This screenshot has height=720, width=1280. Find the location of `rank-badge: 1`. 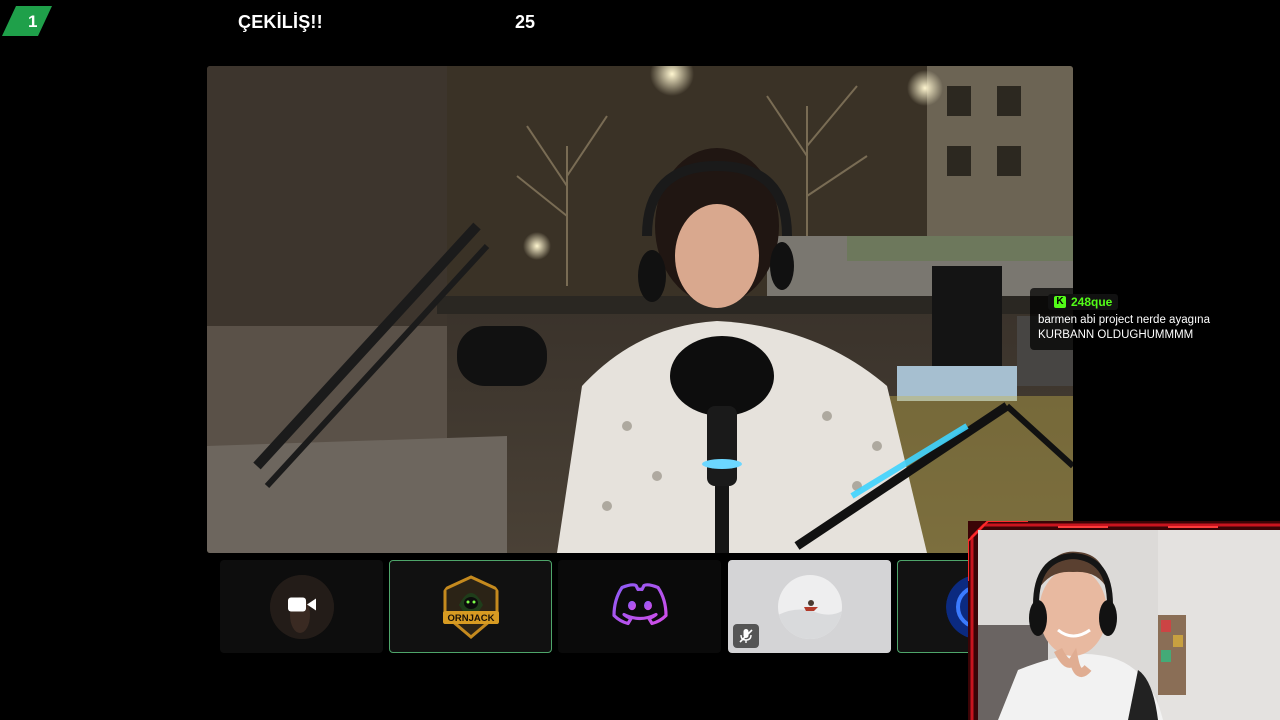

rank-badge: 1 is located at coordinates (27, 21).